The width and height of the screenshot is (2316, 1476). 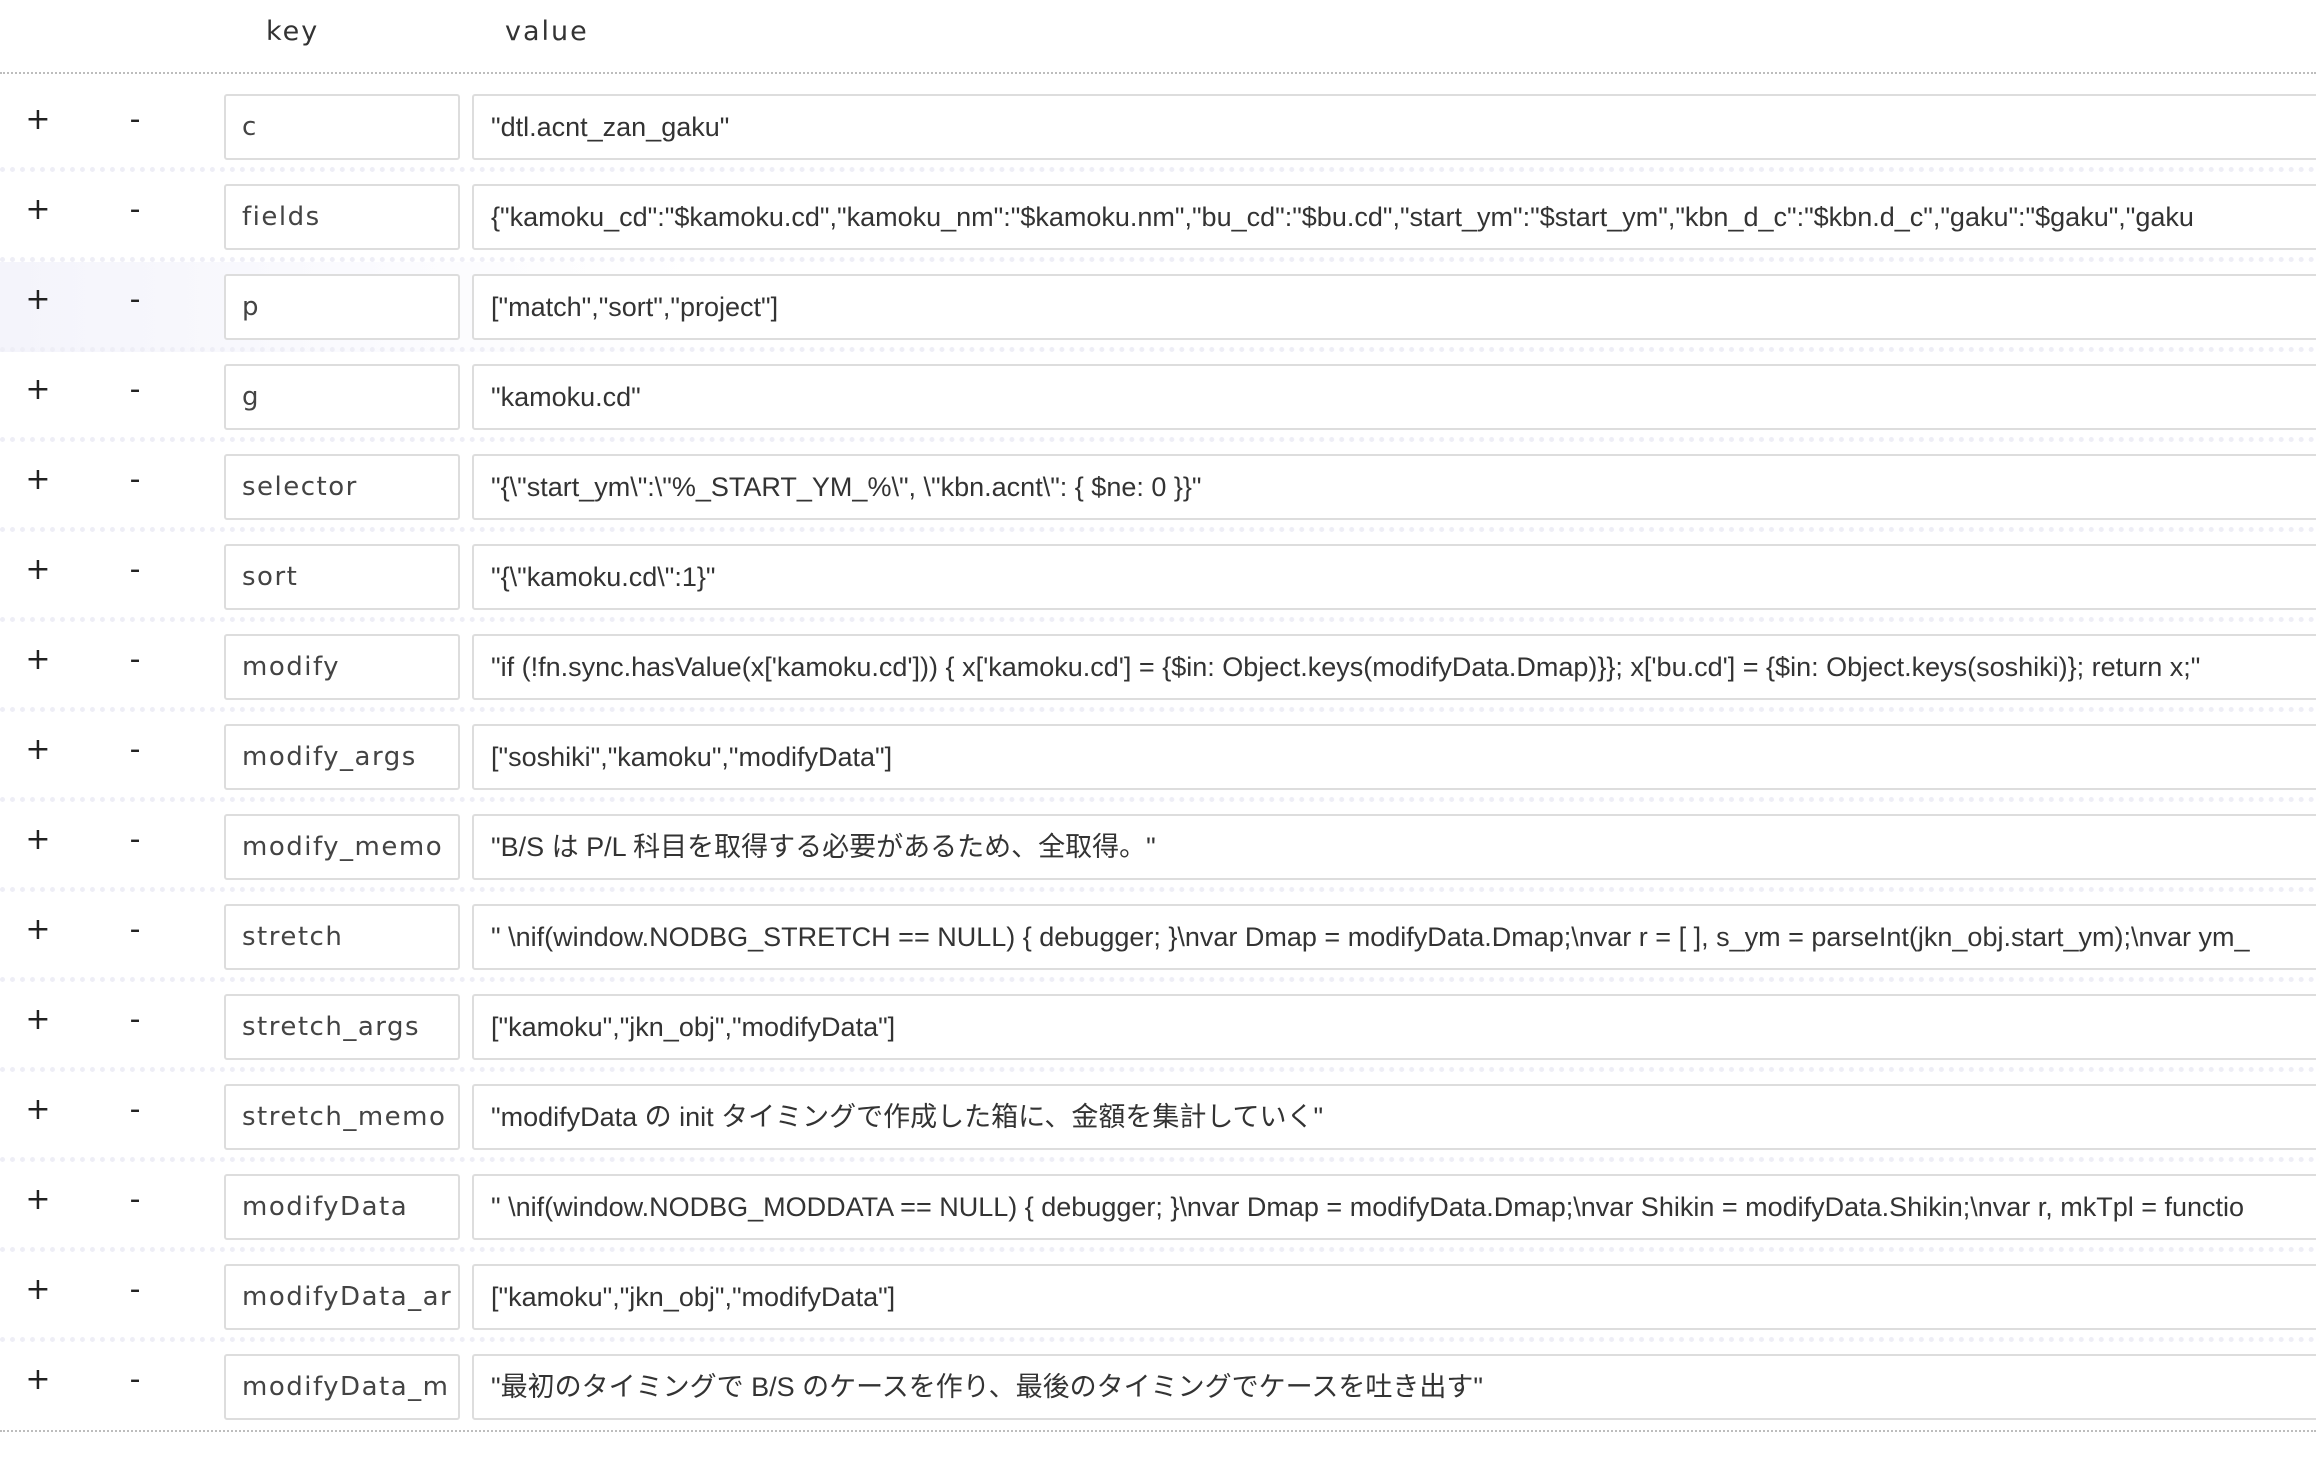 What do you see at coordinates (342, 667) in the screenshot?
I see `key-input: modify` at bounding box center [342, 667].